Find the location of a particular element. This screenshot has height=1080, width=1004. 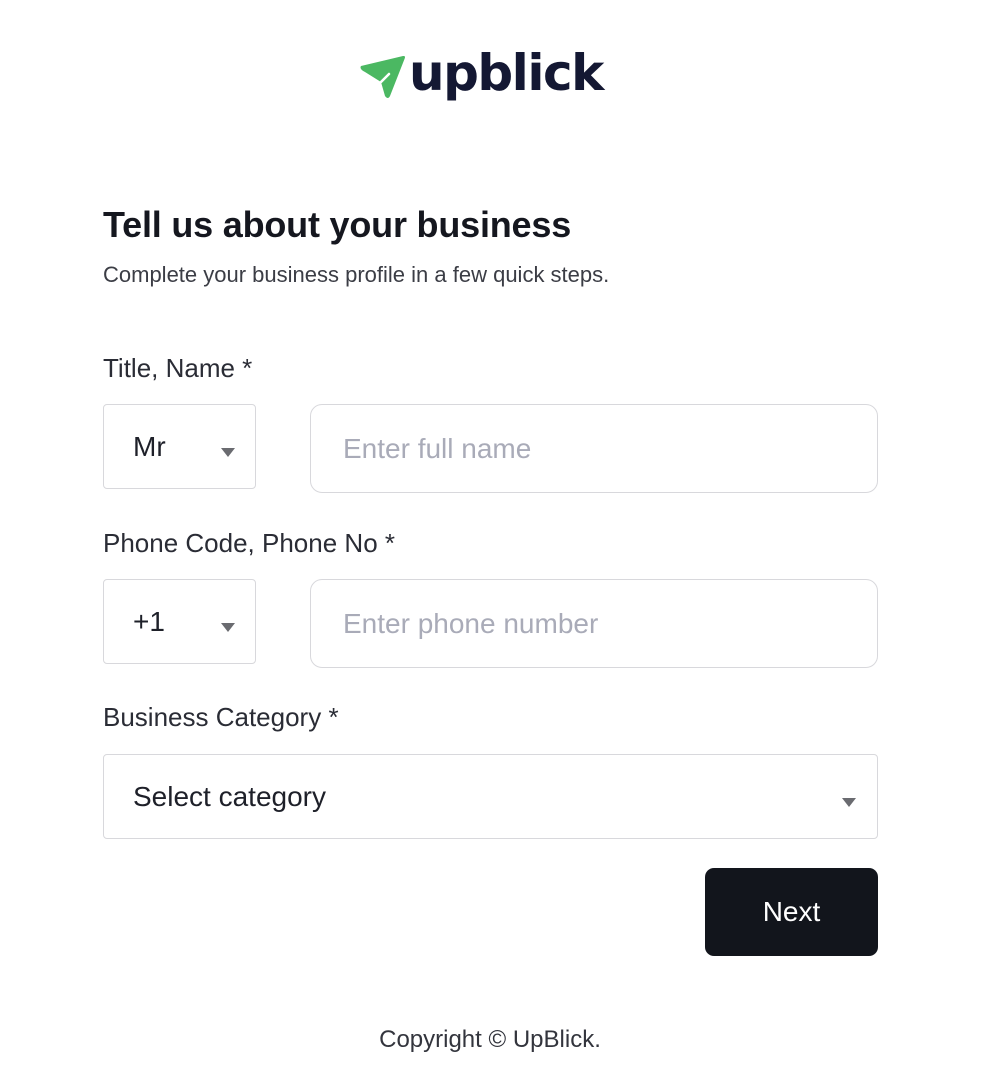

copyright-text: Copyright © UpBlick. is located at coordinates (490, 1039).